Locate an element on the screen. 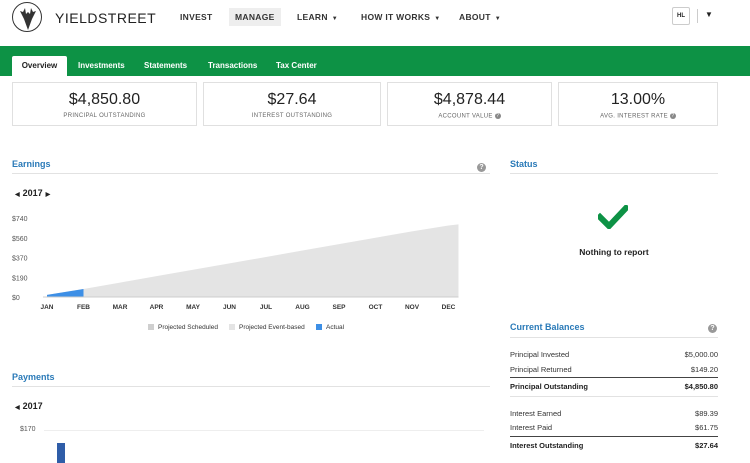 The height and width of the screenshot is (463, 750). balance-row: Principal Returned $149.20 is located at coordinates (614, 369).